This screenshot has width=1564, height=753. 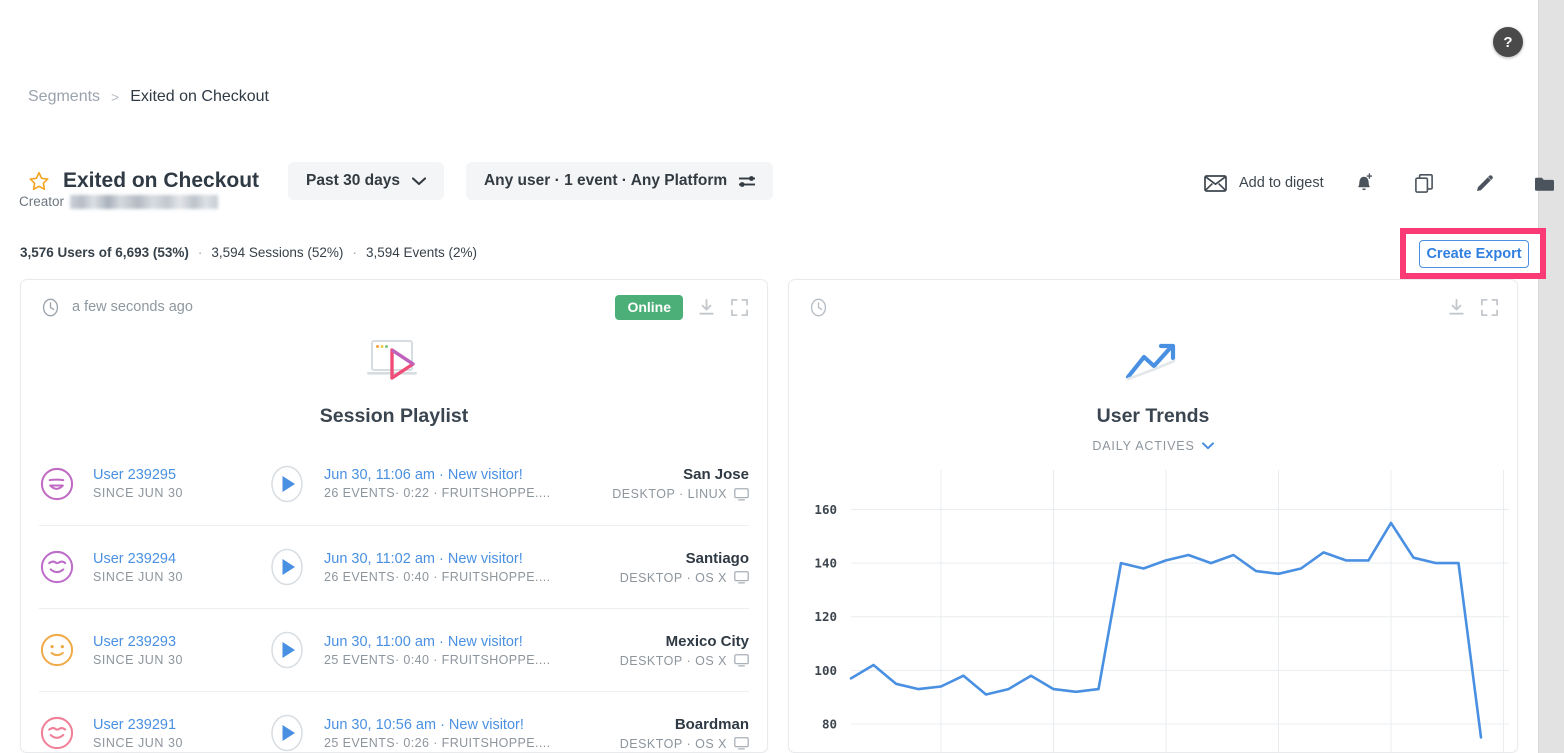 I want to click on star-outline-icon, so click(x=39, y=181).